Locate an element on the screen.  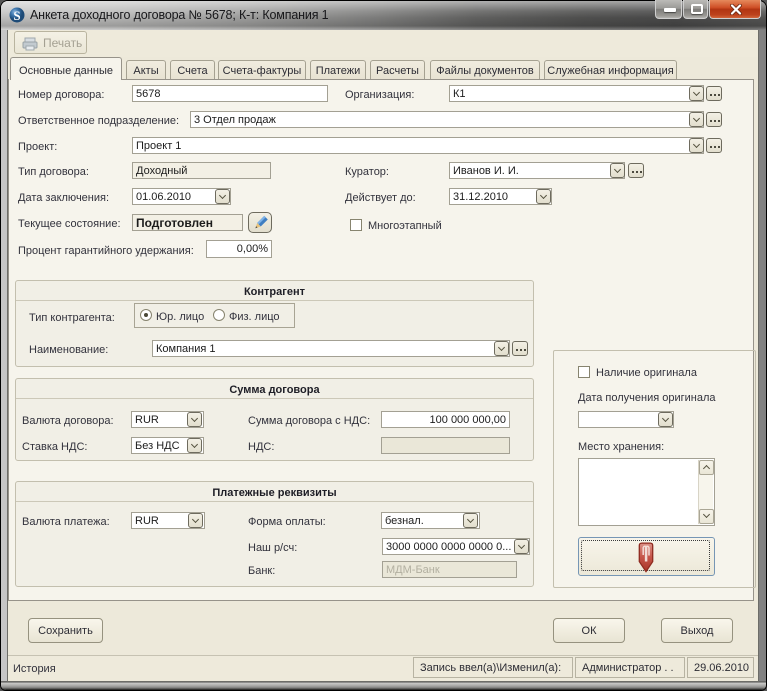
svg-text: S is located at coordinates (16, 15).